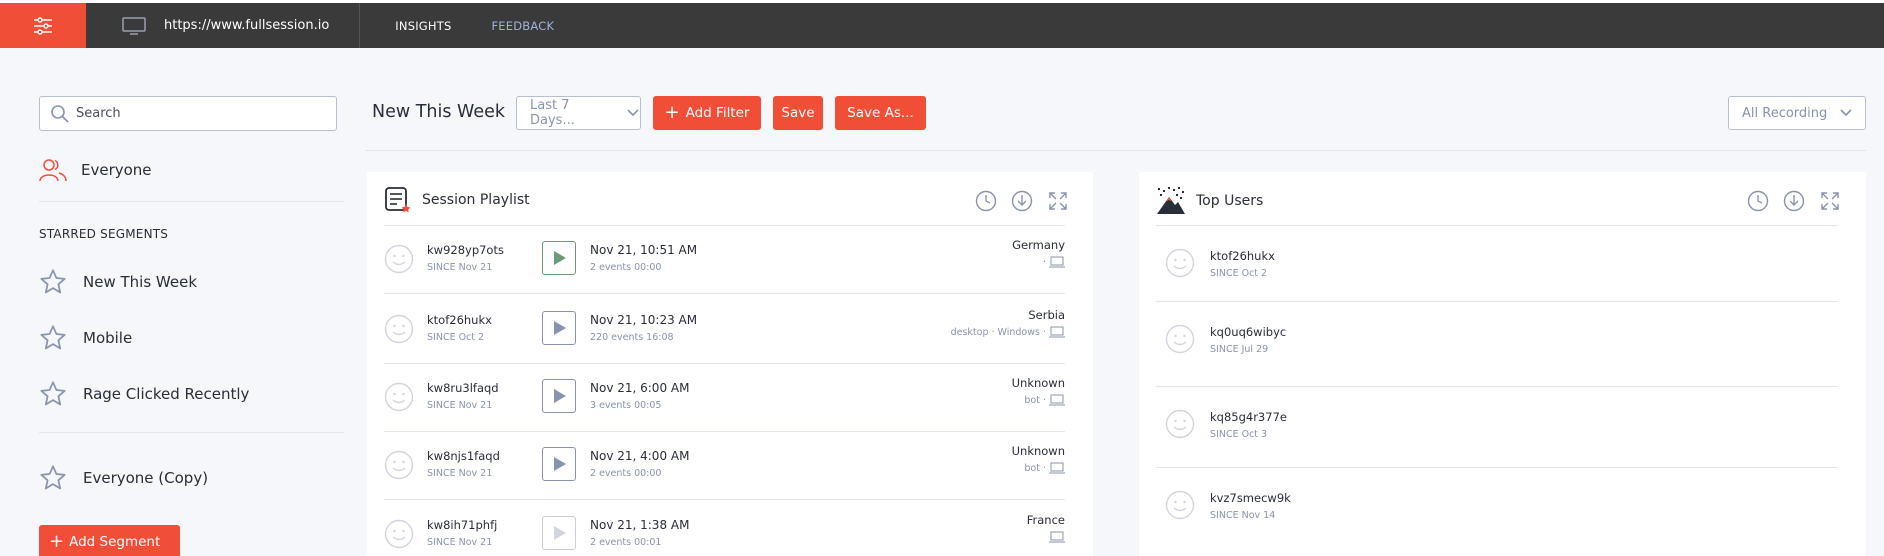 Image resolution: width=1884 pixels, height=556 pixels. Describe the element at coordinates (1243, 515) in the screenshot. I see `top-user-since: SINCE Nov 14` at that location.